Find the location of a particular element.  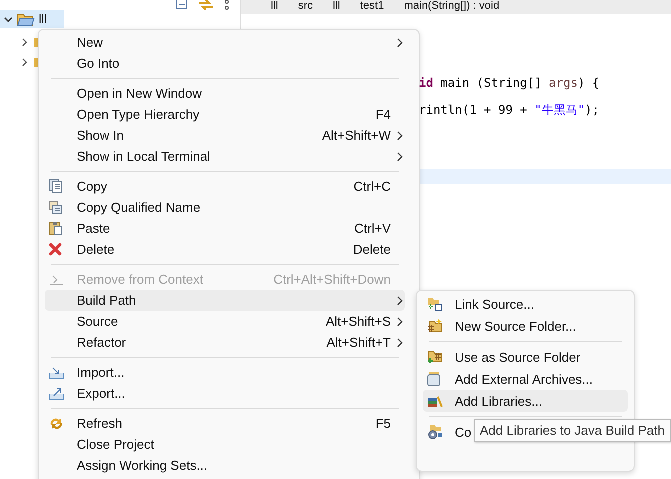

code-line: id main (String[] args) { is located at coordinates (510, 83).